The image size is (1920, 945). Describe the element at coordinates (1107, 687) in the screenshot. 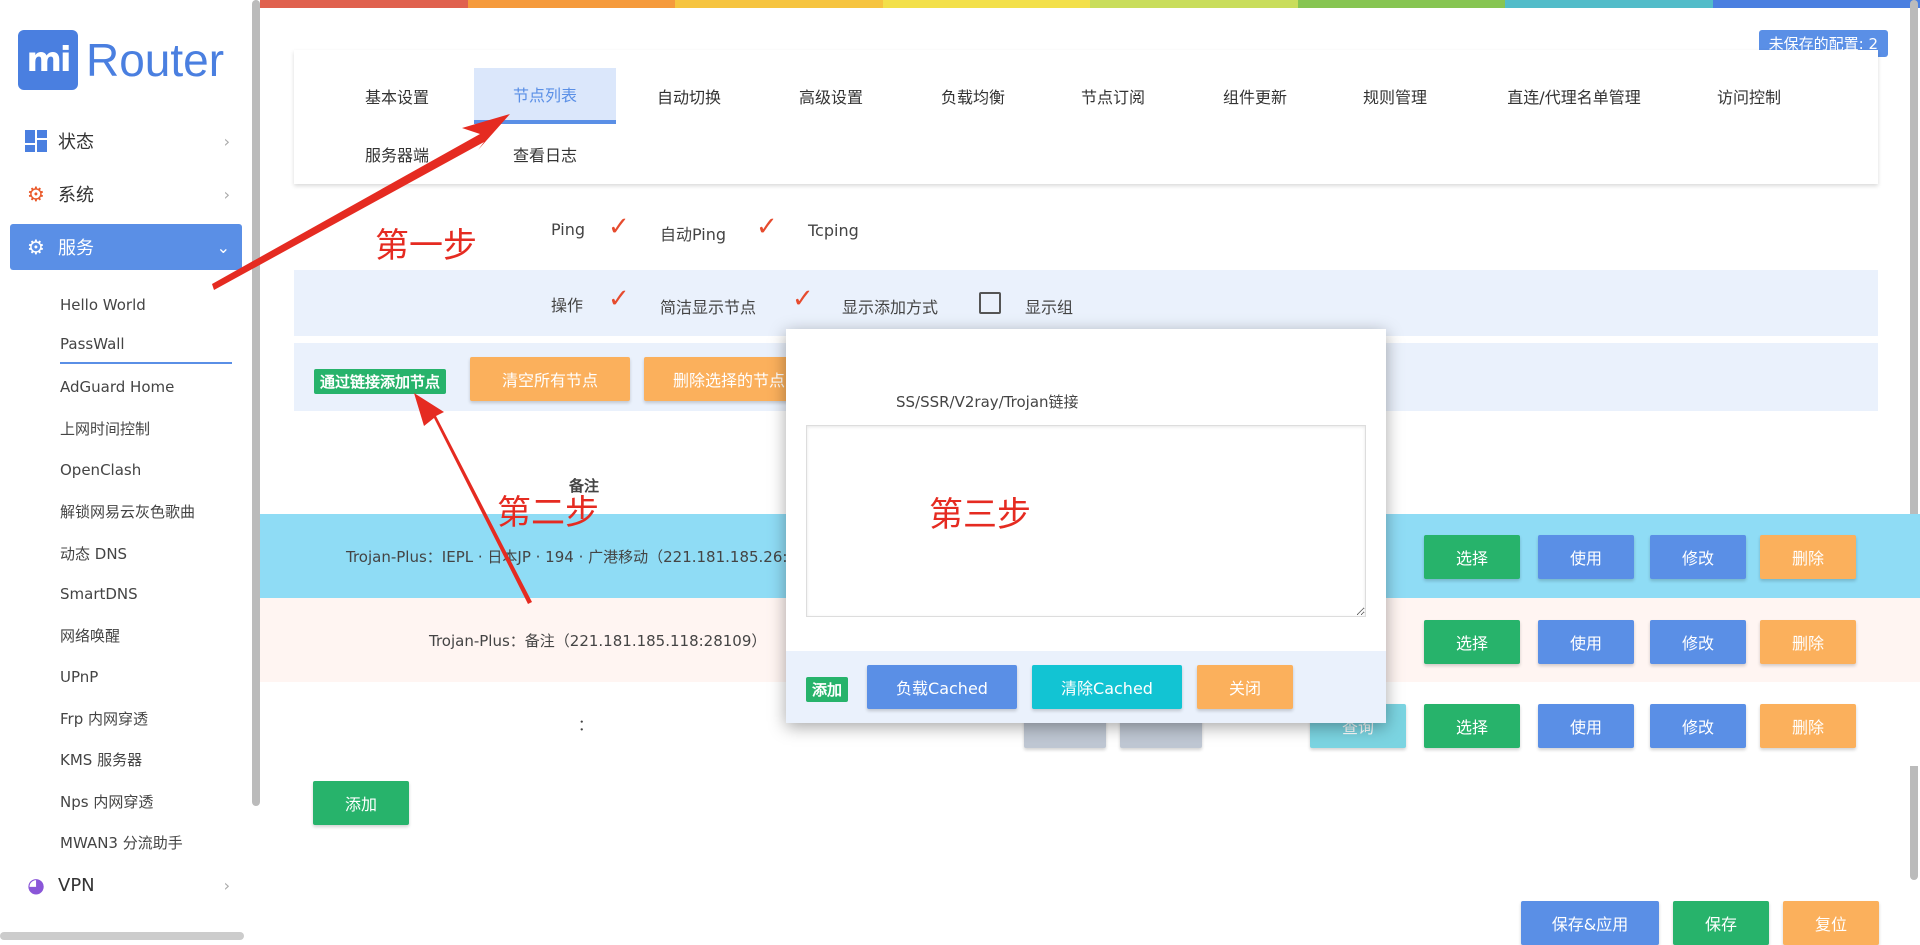

I see `clear-cached-button: 清除Cached` at that location.